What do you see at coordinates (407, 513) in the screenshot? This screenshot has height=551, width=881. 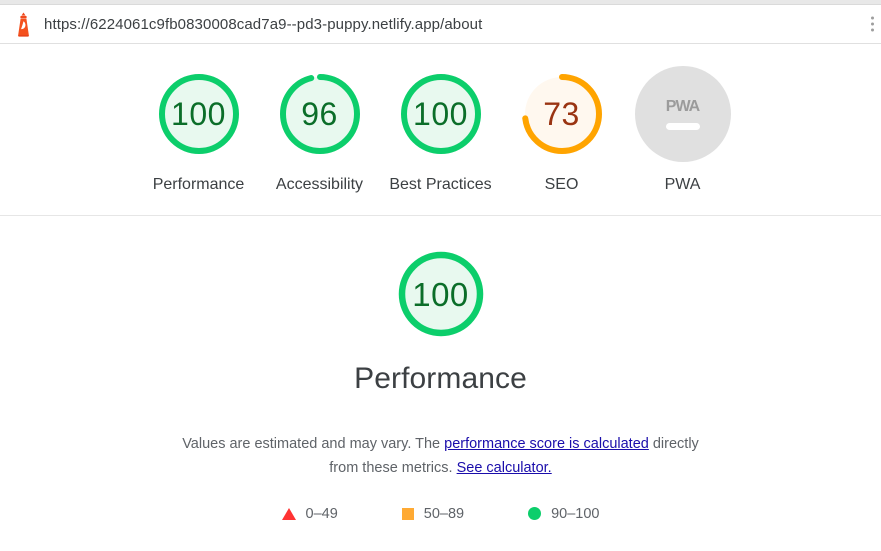 I see `square-marker-icon` at bounding box center [407, 513].